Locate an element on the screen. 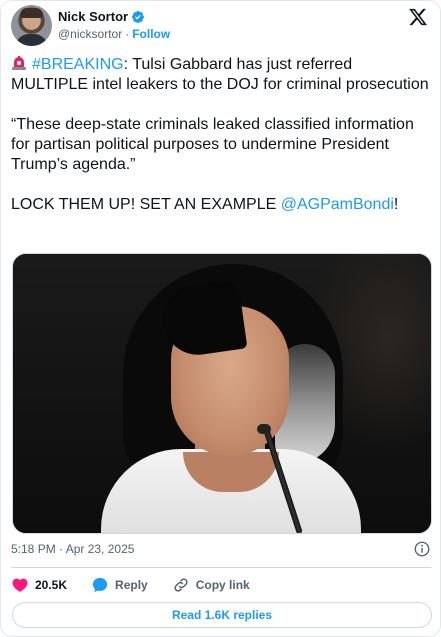 The image size is (441, 637). tweet-header: Nick Sortor @nicksortor · Follow is located at coordinates (220, 25).